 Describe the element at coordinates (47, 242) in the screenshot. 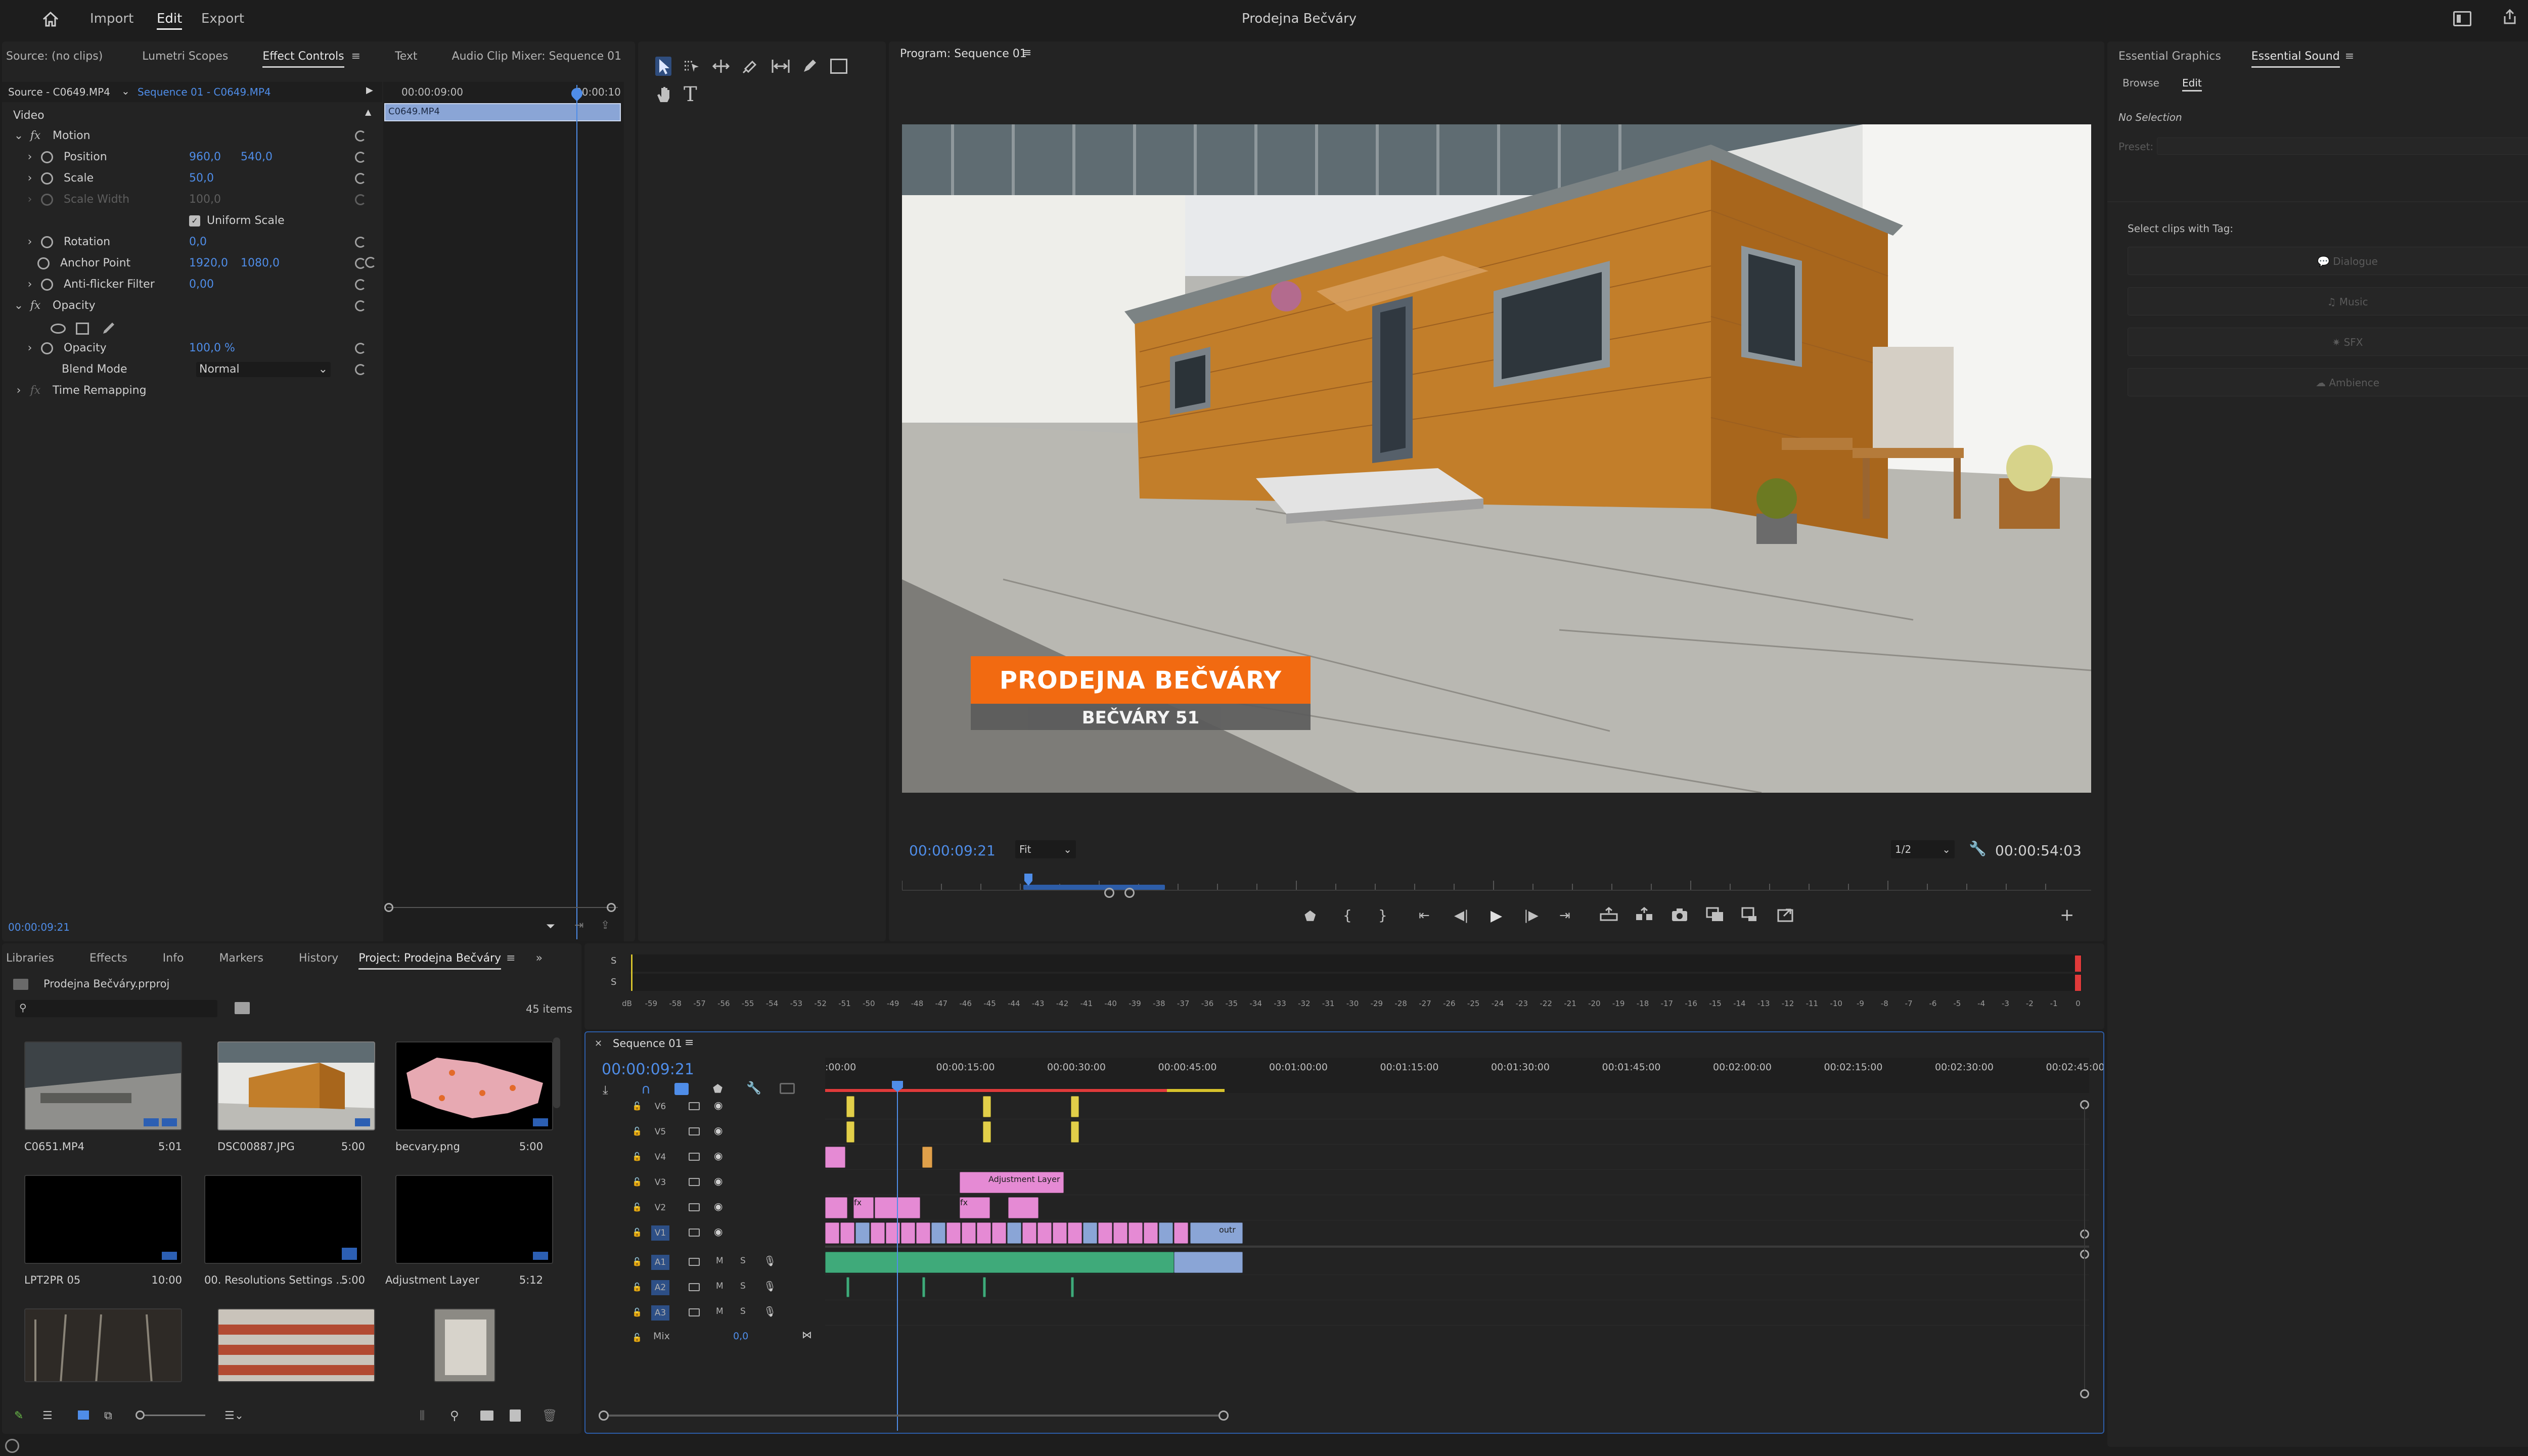

I see `stopwatch-icon` at that location.